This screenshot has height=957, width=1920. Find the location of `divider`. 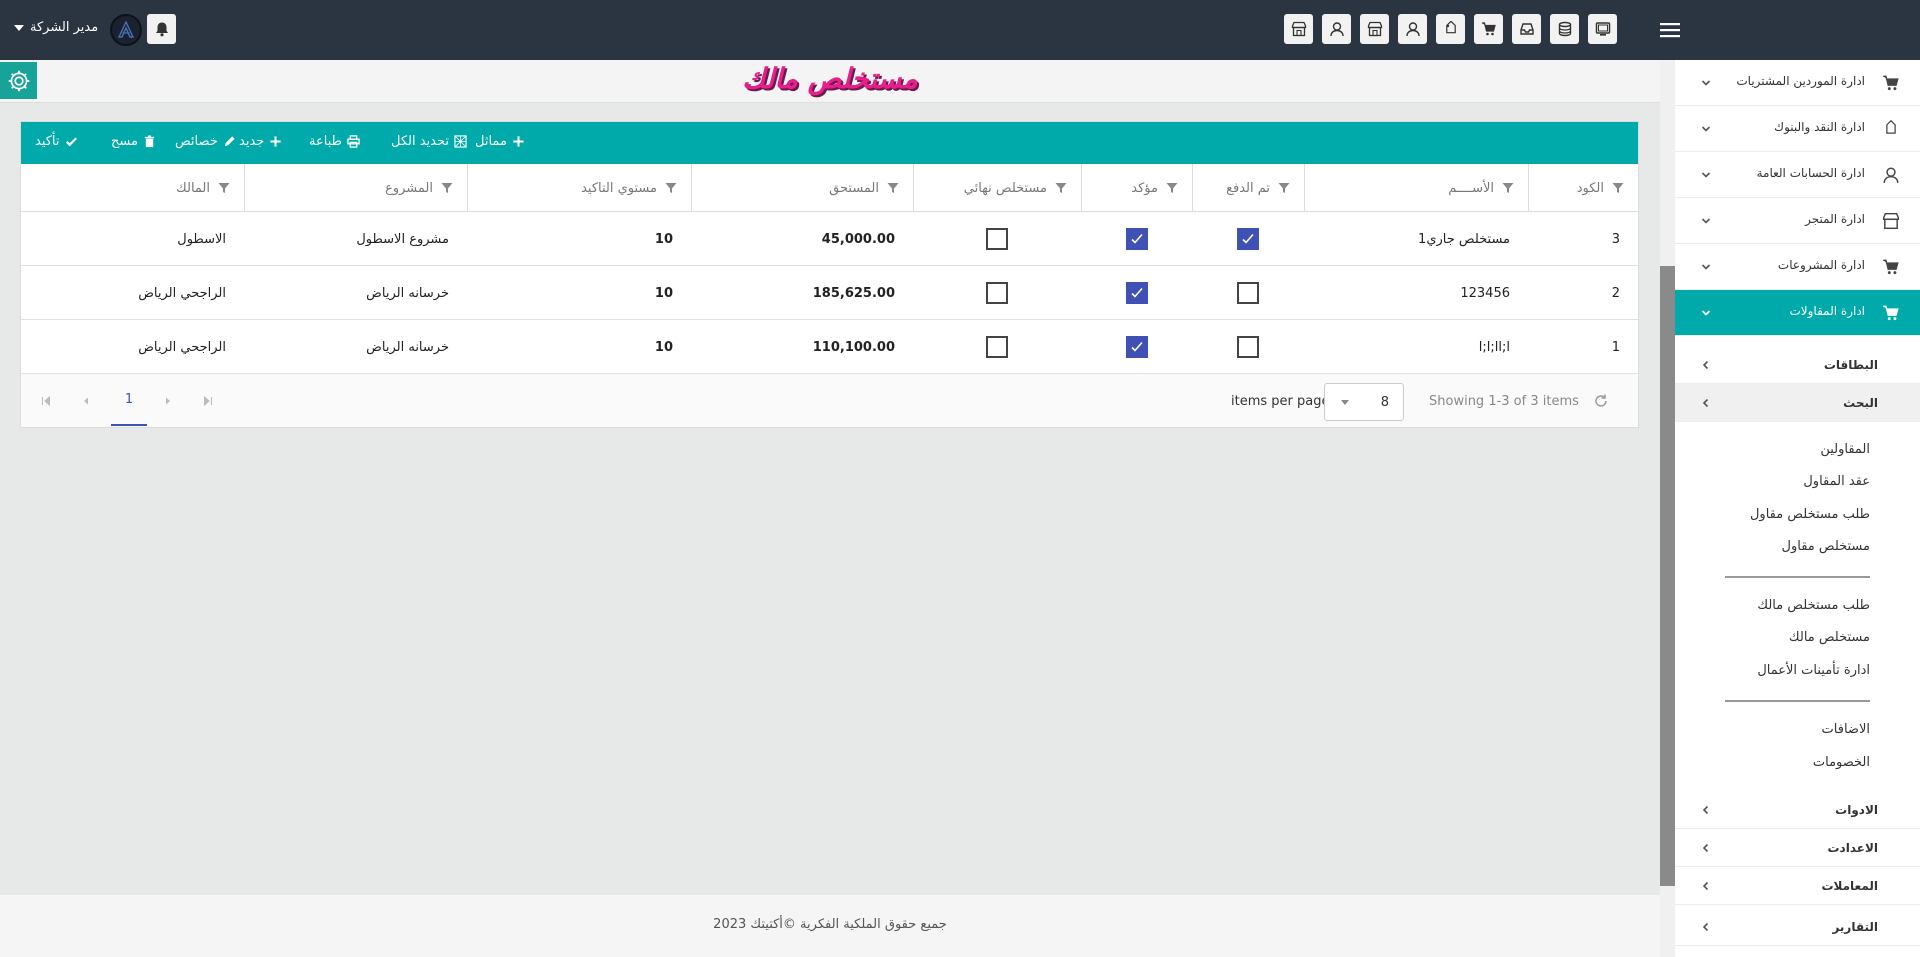

divider is located at coordinates (1797, 701).